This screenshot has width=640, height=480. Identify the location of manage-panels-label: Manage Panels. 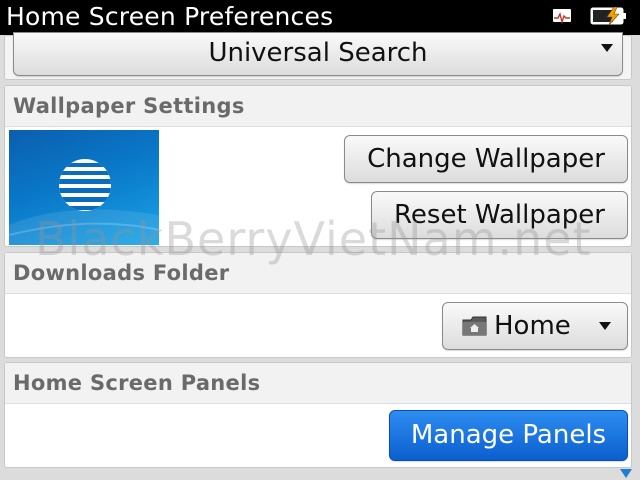
(508, 435).